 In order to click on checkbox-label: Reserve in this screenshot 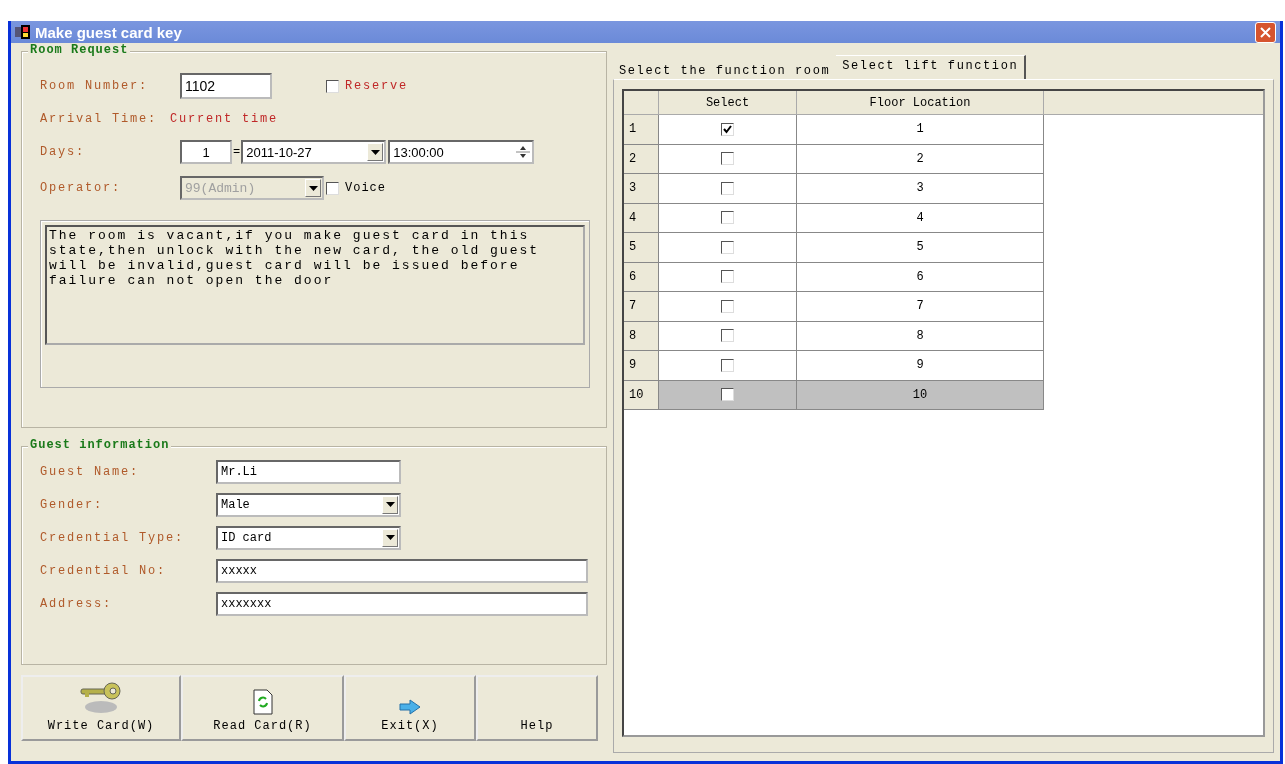, I will do `click(376, 86)`.